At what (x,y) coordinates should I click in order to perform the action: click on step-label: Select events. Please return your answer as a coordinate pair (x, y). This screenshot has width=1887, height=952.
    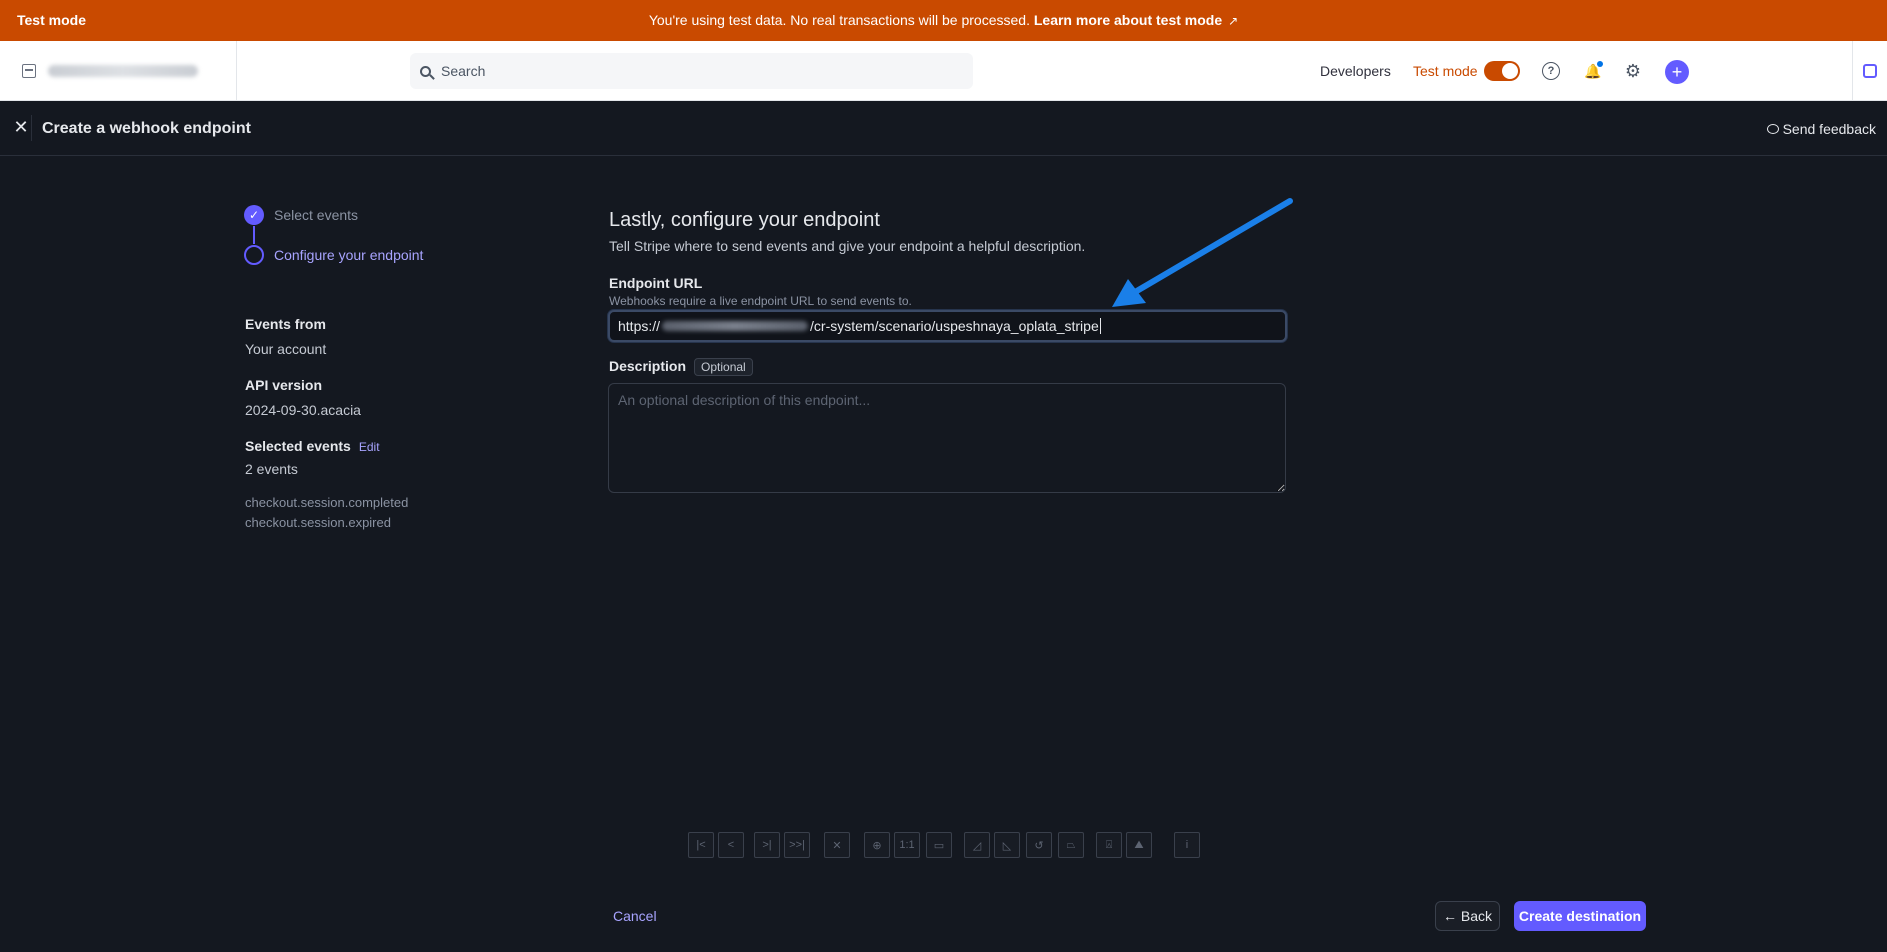
    Looking at the image, I should click on (316, 215).